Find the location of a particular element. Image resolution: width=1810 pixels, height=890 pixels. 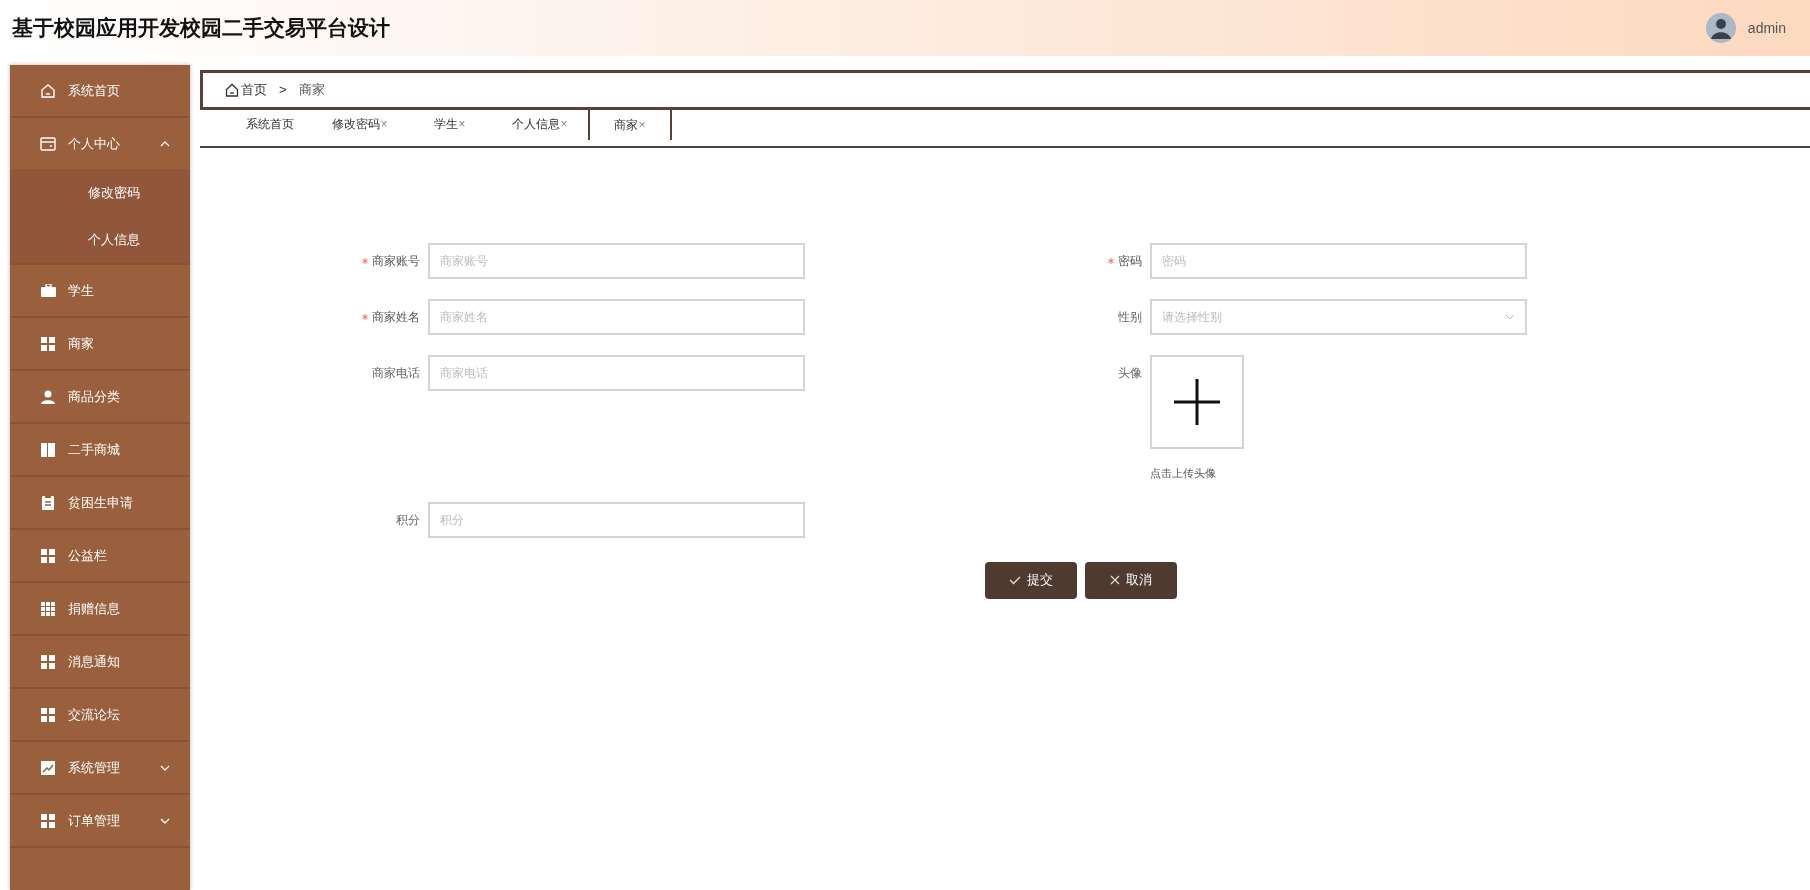

book-icon is located at coordinates (48, 449).